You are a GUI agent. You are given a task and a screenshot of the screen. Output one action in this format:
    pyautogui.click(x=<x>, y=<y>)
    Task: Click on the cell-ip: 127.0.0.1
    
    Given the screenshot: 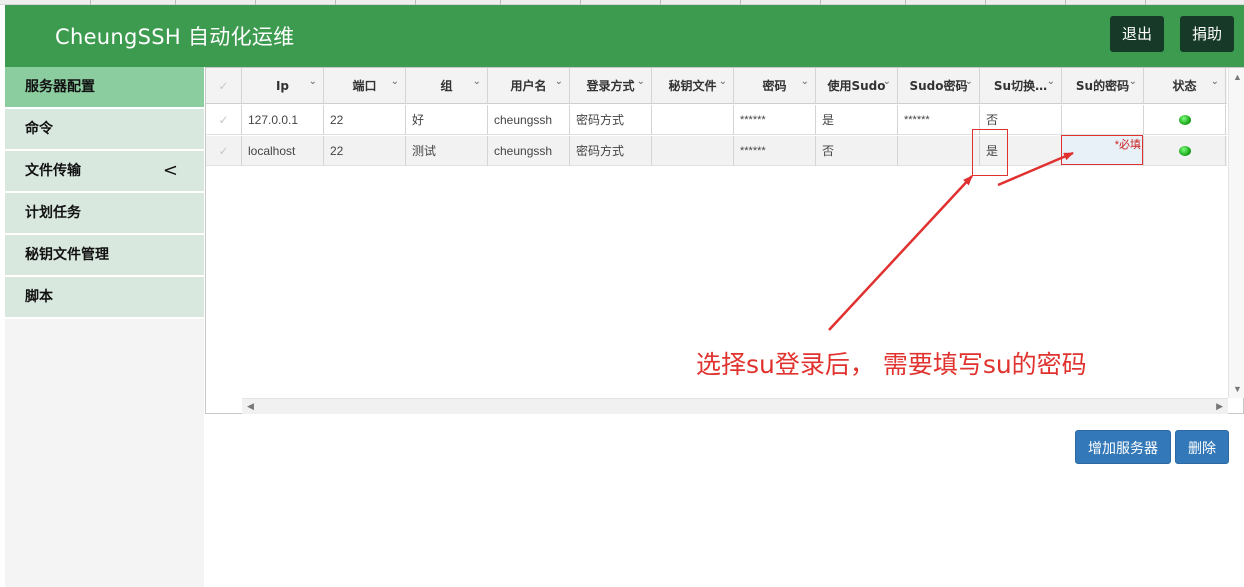 What is the action you would take?
    pyautogui.click(x=283, y=120)
    